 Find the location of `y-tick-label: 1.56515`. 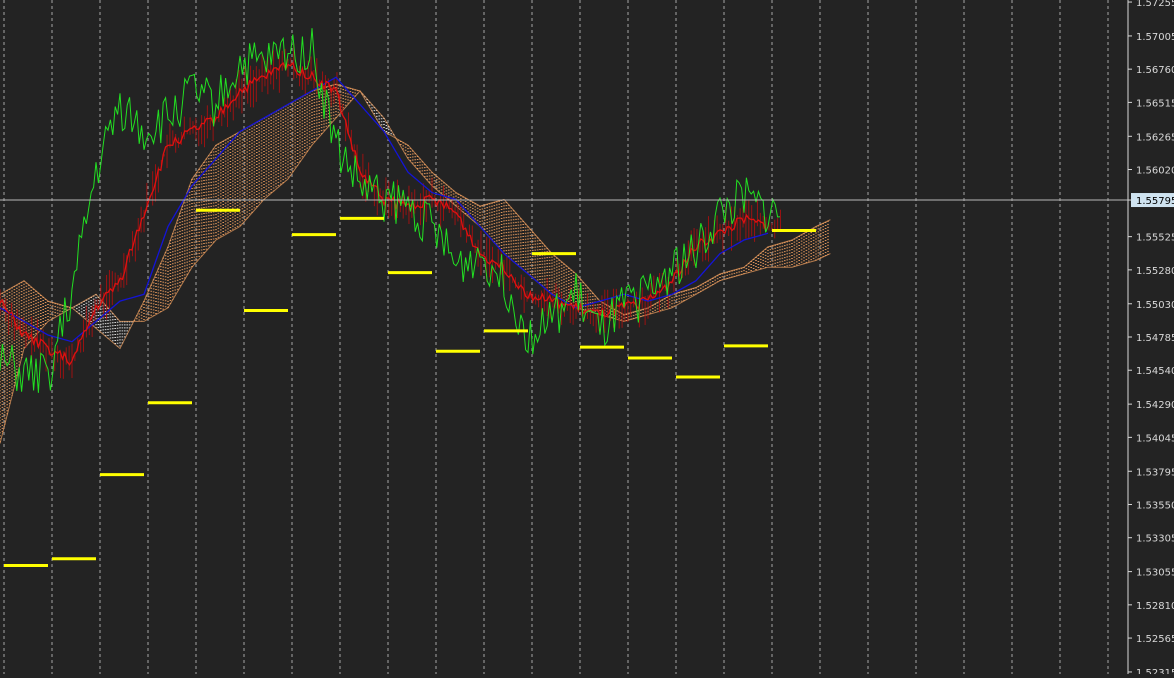

y-tick-label: 1.56515 is located at coordinates (1155, 103).